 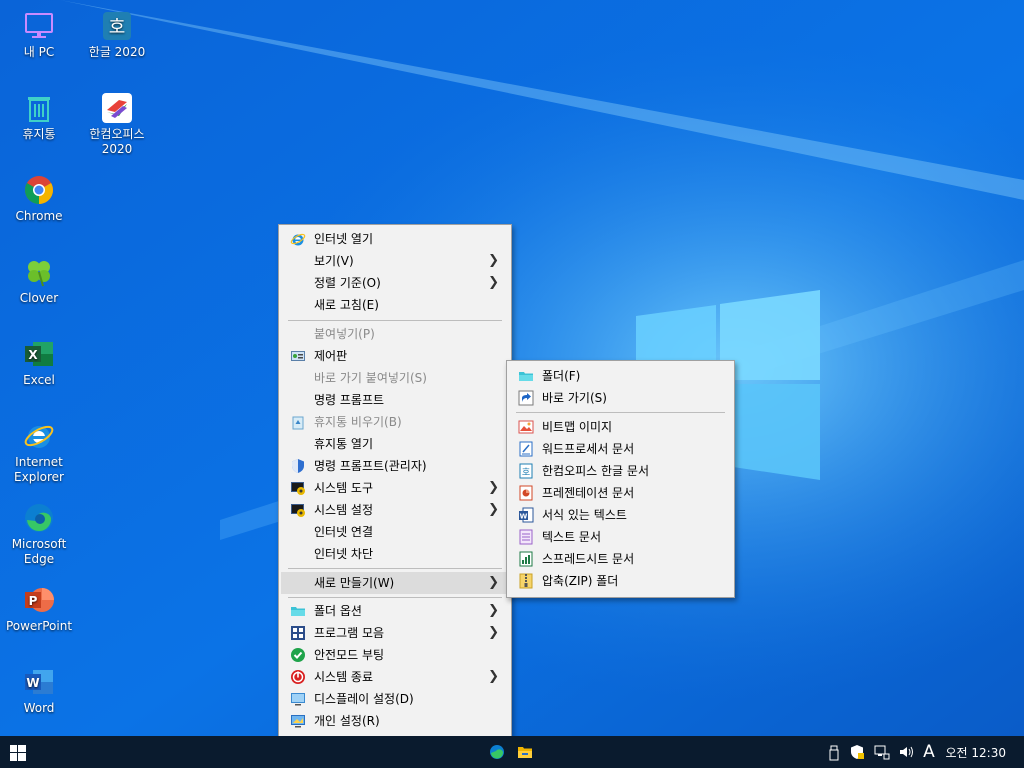 I want to click on menu-item-view: 보기(V) ❯, so click(x=395, y=261).